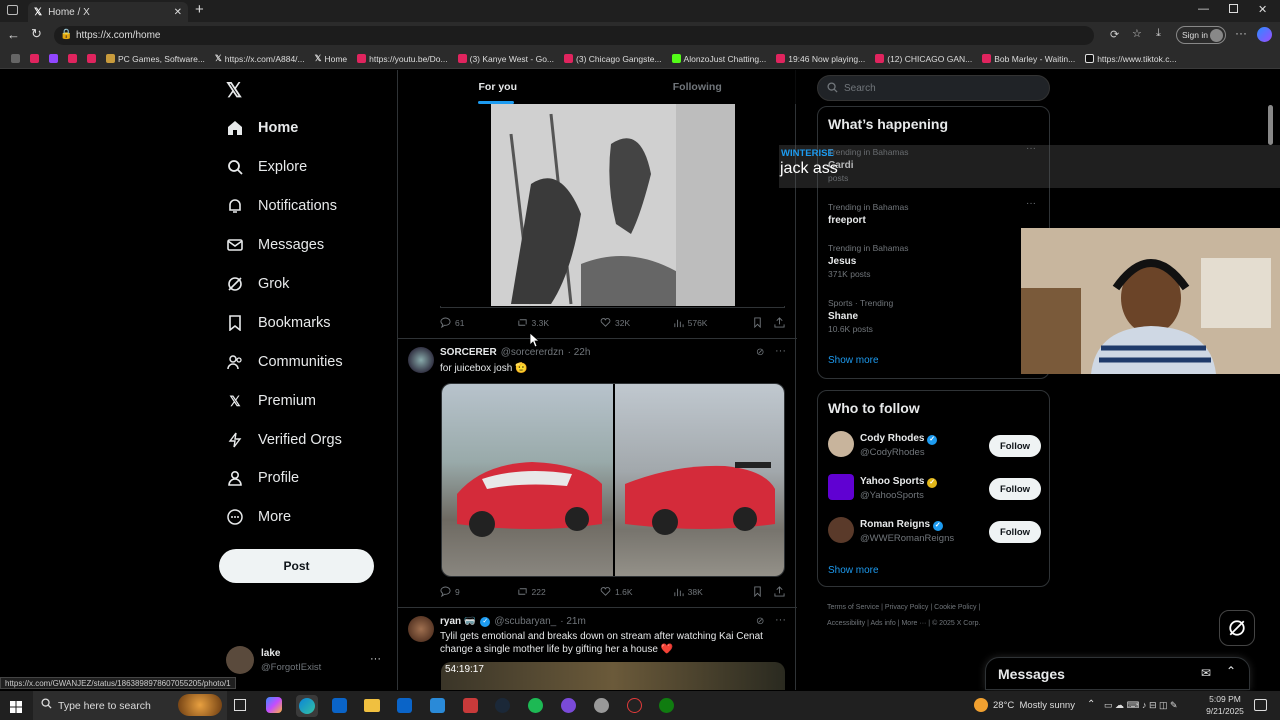 The width and height of the screenshot is (1280, 720). What do you see at coordinates (779, 322) in the screenshot?
I see `share-button` at bounding box center [779, 322].